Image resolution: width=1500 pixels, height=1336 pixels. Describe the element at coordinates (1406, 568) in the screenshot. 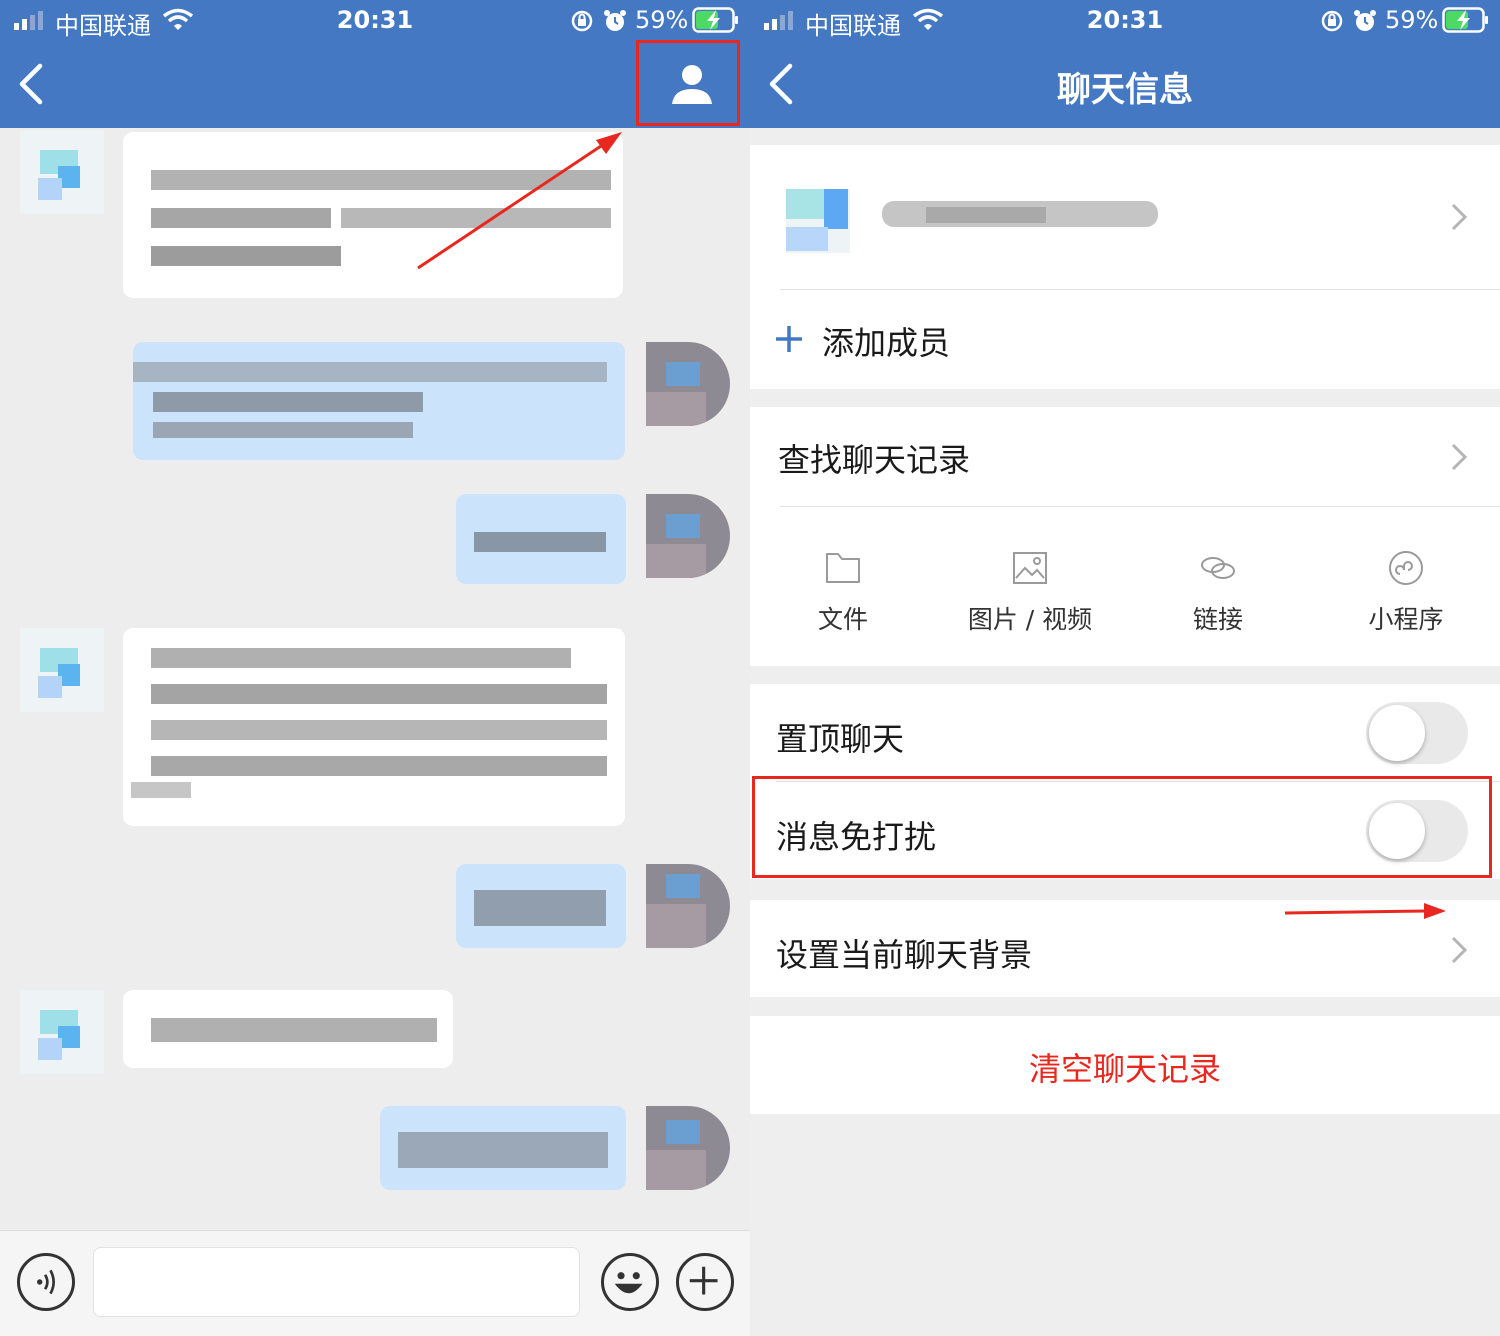

I see `mini-program-icon` at that location.